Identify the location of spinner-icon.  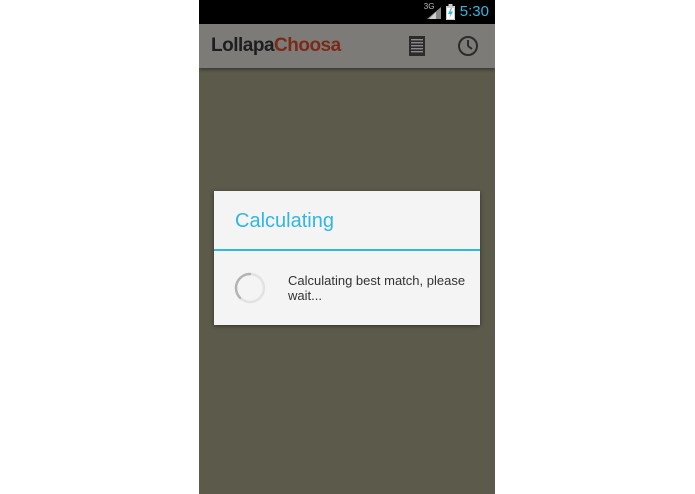
(250, 288).